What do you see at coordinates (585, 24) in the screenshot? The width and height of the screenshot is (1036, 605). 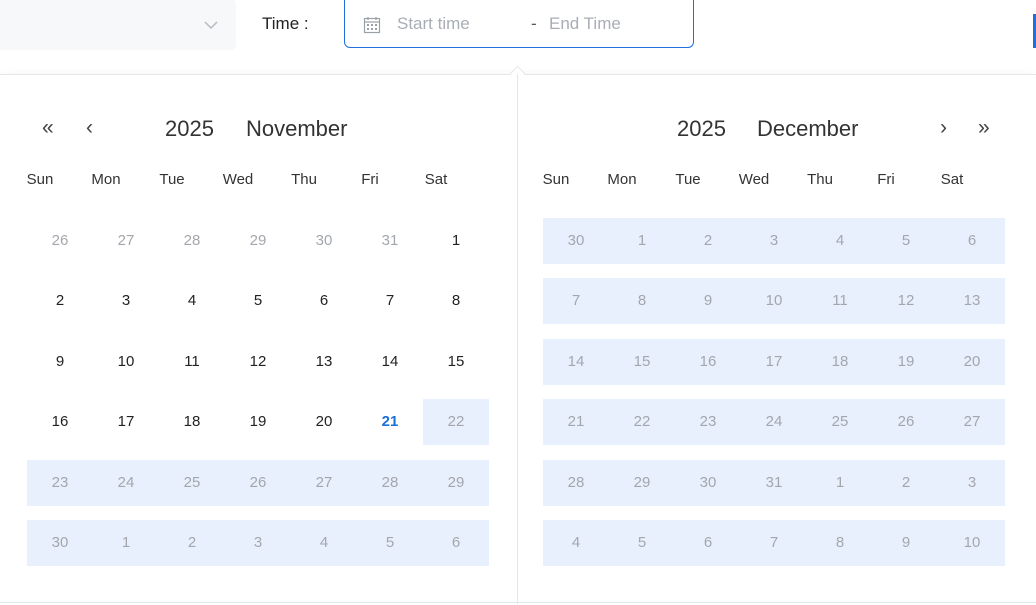 I see `end-time-input: End Time` at bounding box center [585, 24].